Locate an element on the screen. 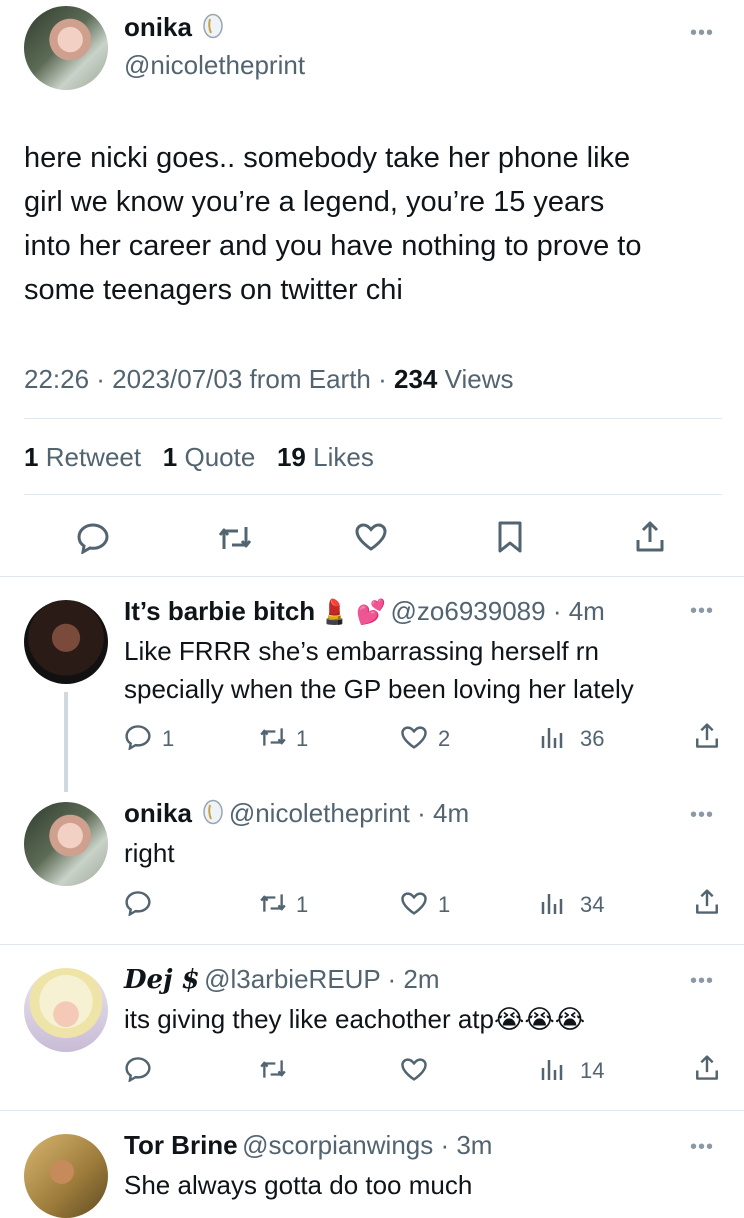 The height and width of the screenshot is (1218, 744). reply-header: Tor Brine @scorpianwings · 3m is located at coordinates (308, 1145).